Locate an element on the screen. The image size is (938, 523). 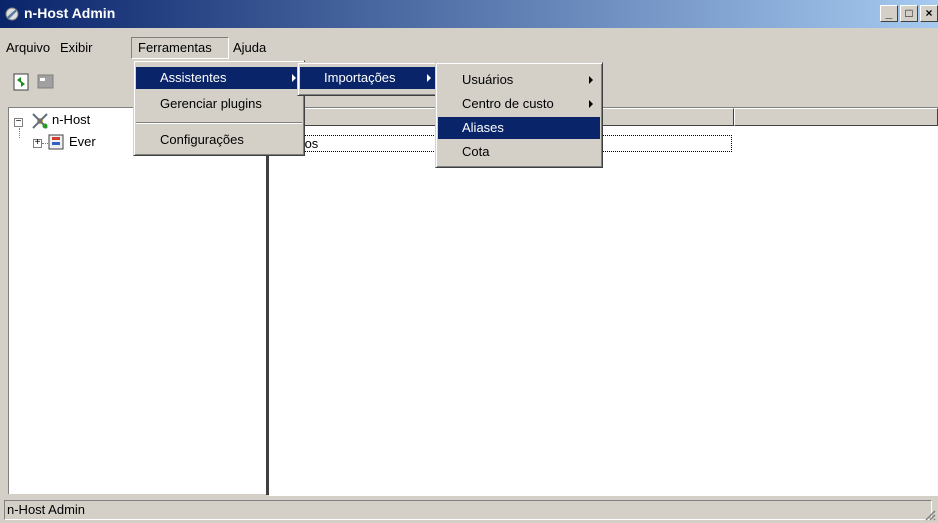
menu-exibir: Exibir is located at coordinates (76, 48).